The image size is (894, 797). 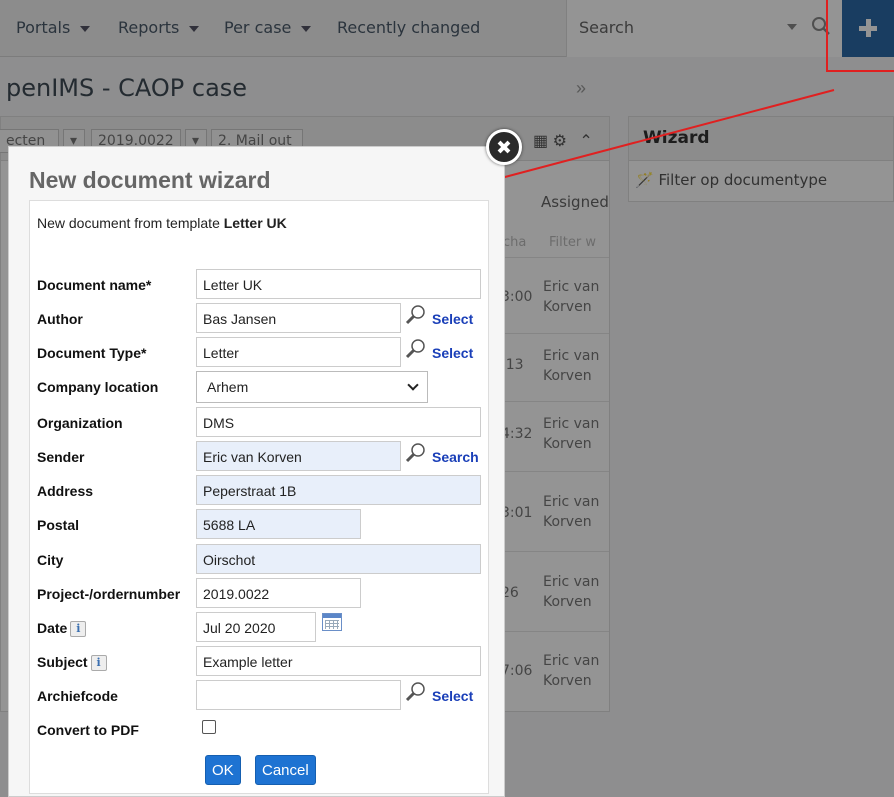 What do you see at coordinates (58, 525) in the screenshot?
I see `postal-label: Postal` at bounding box center [58, 525].